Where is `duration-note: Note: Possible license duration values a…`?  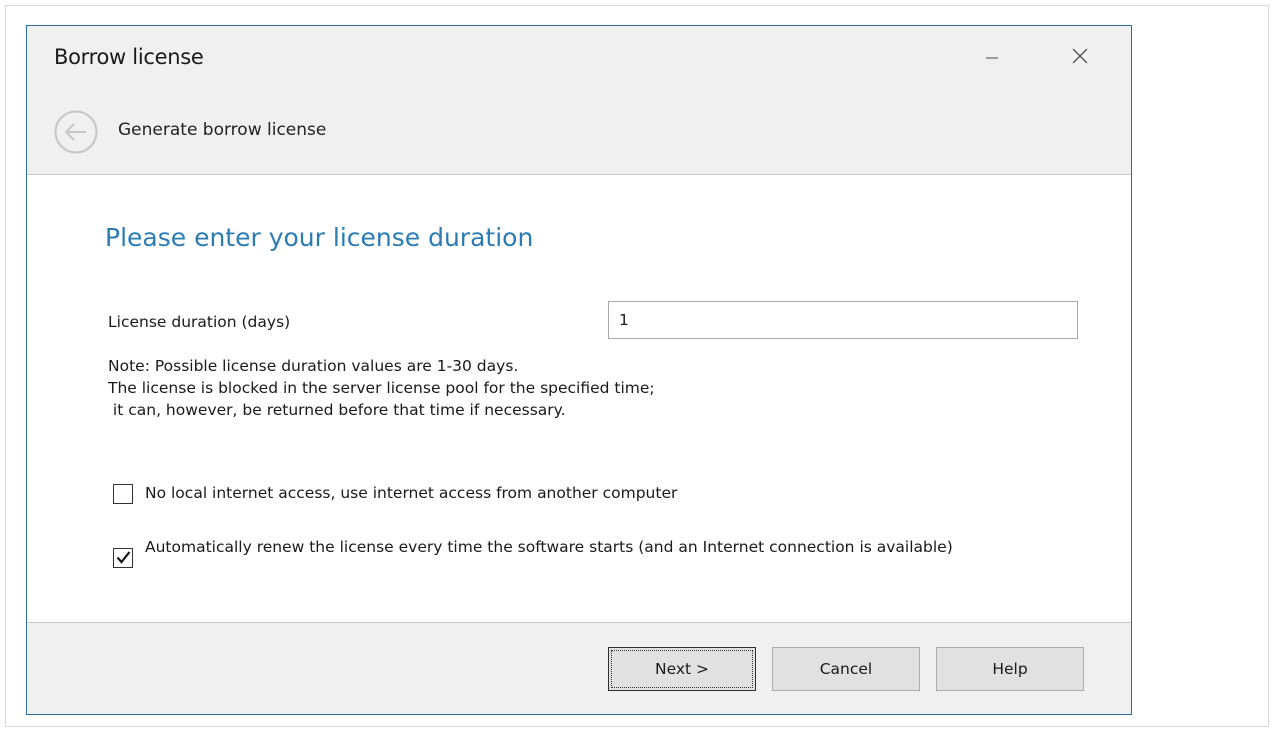
duration-note: Note: Possible license duration values a… is located at coordinates (381, 388).